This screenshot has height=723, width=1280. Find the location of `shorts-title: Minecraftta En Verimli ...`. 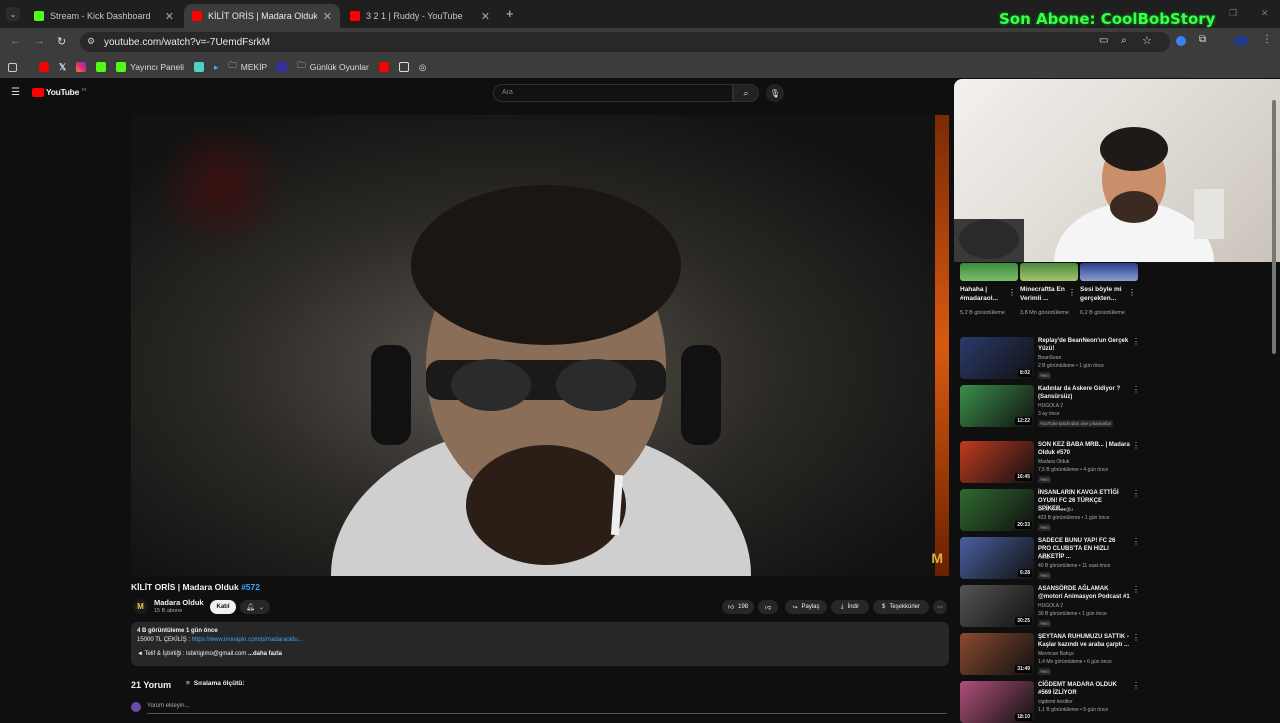

shorts-title: Minecraftta En Verimli ... is located at coordinates (1044, 294).